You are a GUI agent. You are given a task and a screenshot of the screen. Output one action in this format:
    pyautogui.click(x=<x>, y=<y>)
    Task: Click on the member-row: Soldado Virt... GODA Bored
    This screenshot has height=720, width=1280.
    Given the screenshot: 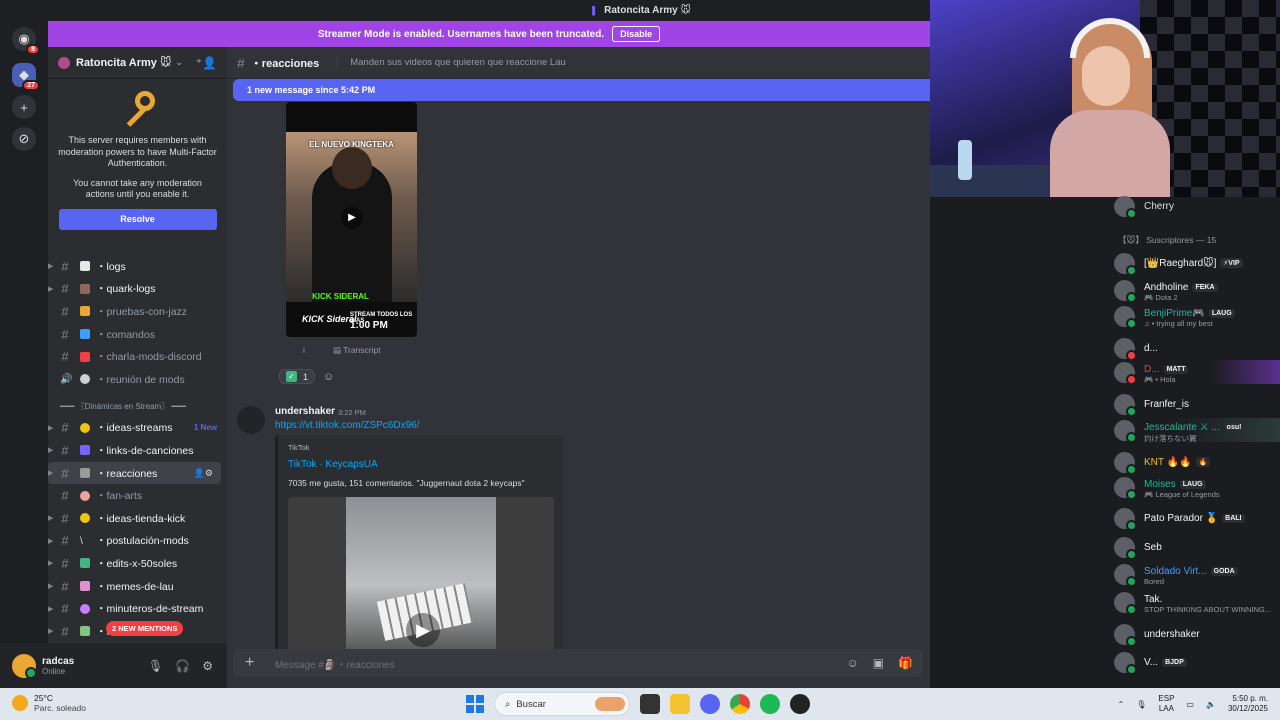 What is the action you would take?
    pyautogui.click(x=1193, y=574)
    